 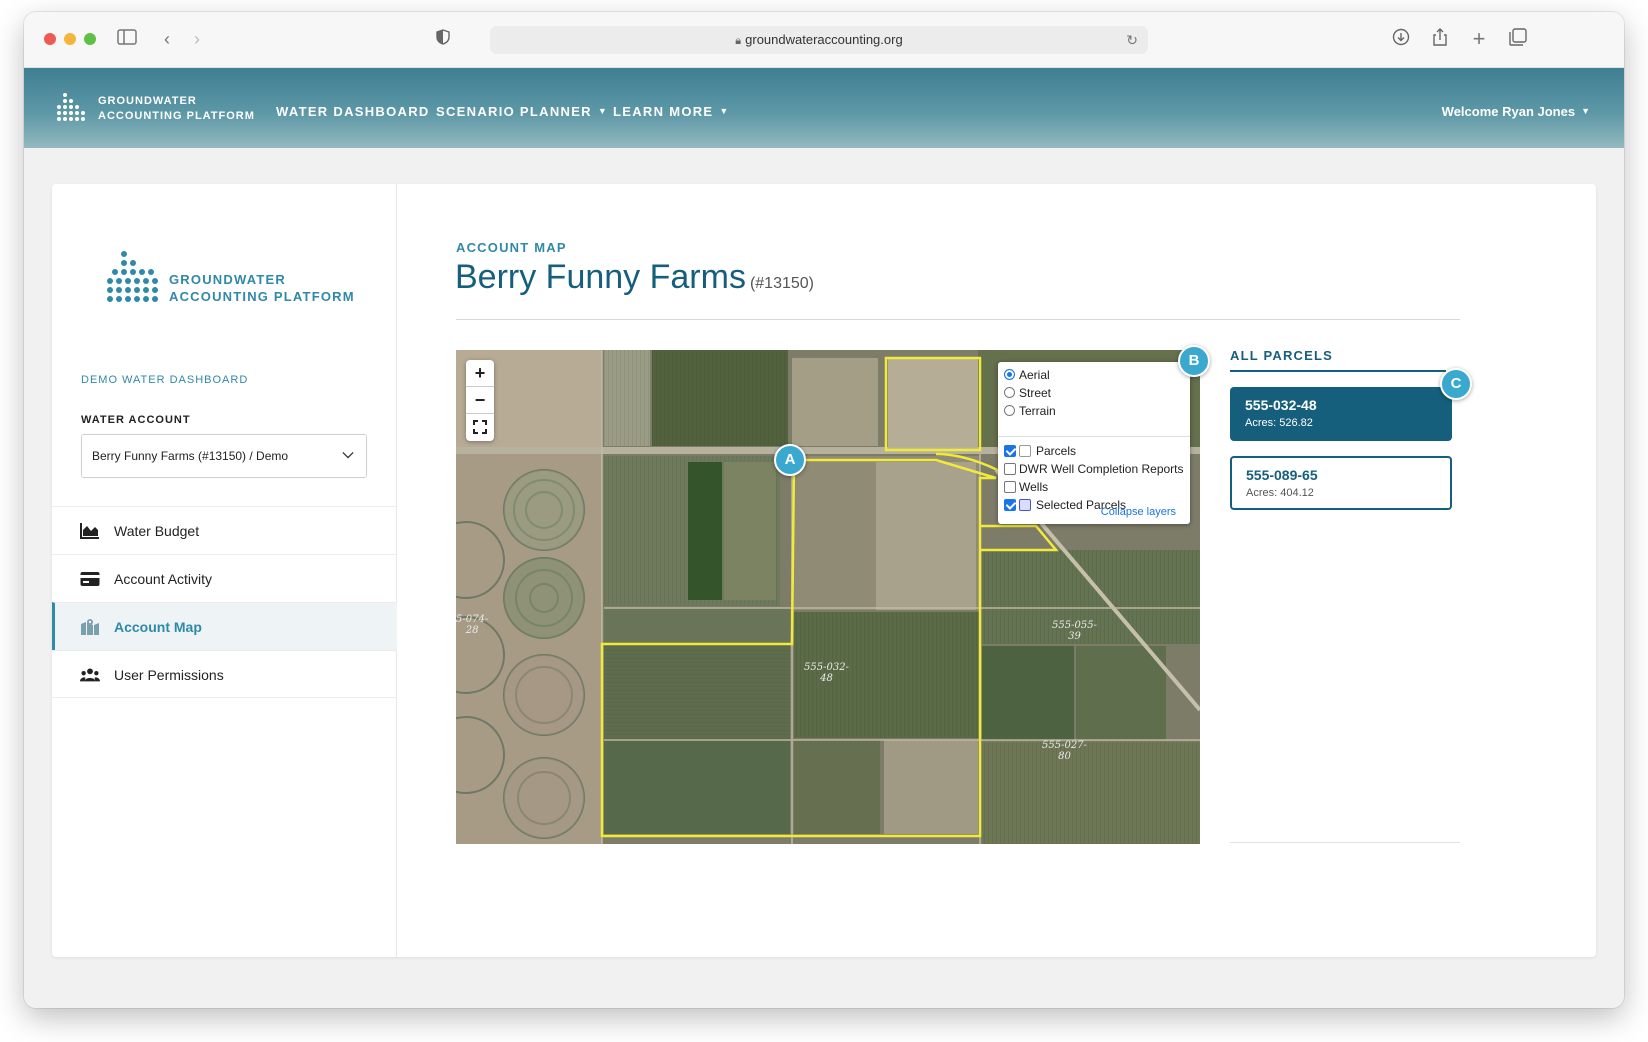 What do you see at coordinates (1009, 374) in the screenshot?
I see `radio-selected-icon` at bounding box center [1009, 374].